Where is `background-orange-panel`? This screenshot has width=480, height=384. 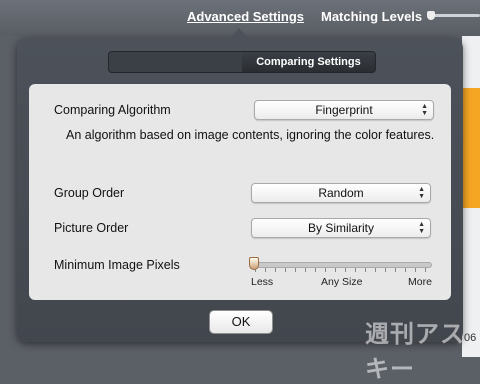
background-orange-panel is located at coordinates (471, 148).